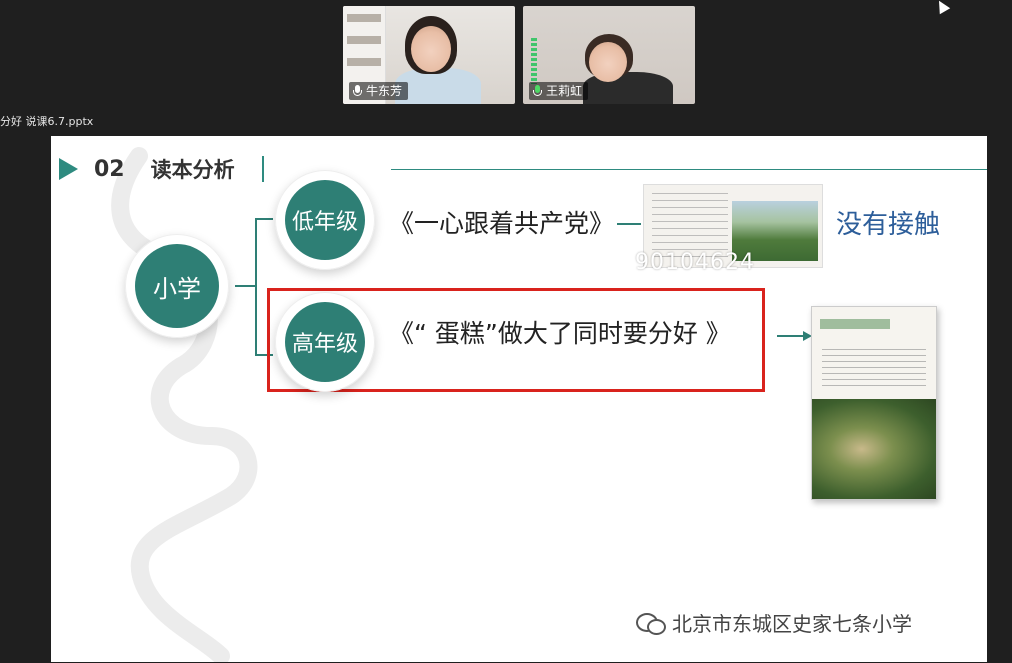  Describe the element at coordinates (431, 49) in the screenshot. I see `participant-1-face` at that location.